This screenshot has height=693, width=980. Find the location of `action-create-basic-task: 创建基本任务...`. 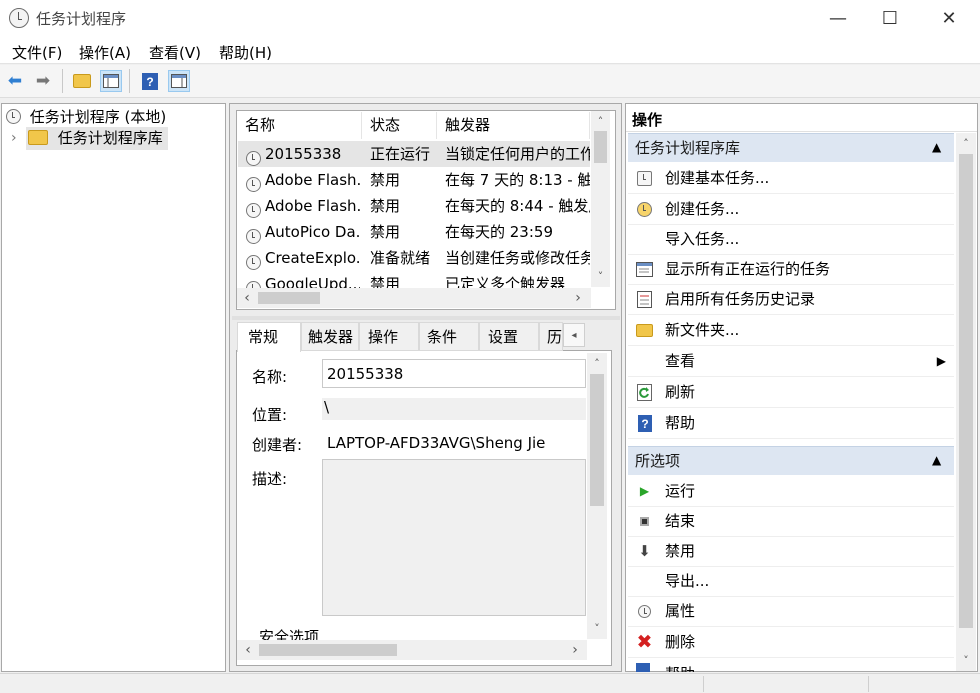

action-create-basic-task: 创建基本任务... is located at coordinates (791, 178).